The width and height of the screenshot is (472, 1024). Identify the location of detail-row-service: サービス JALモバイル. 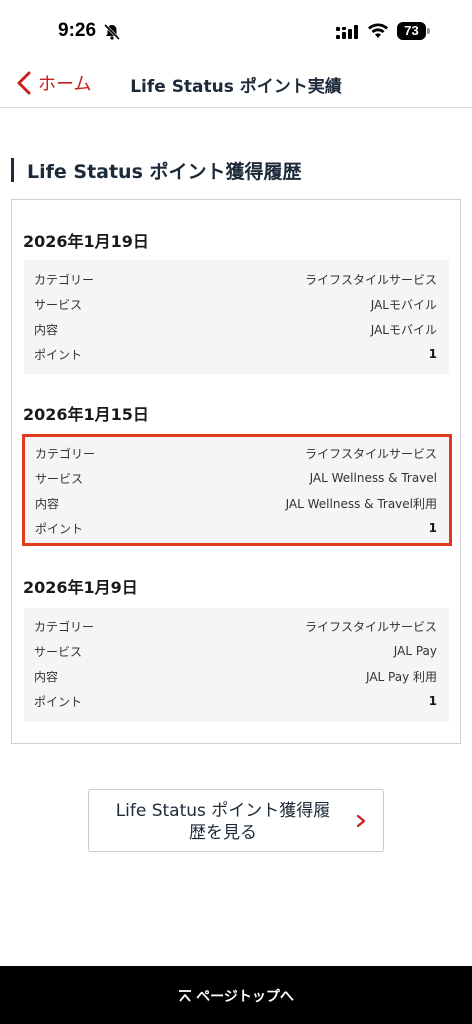
(235, 304).